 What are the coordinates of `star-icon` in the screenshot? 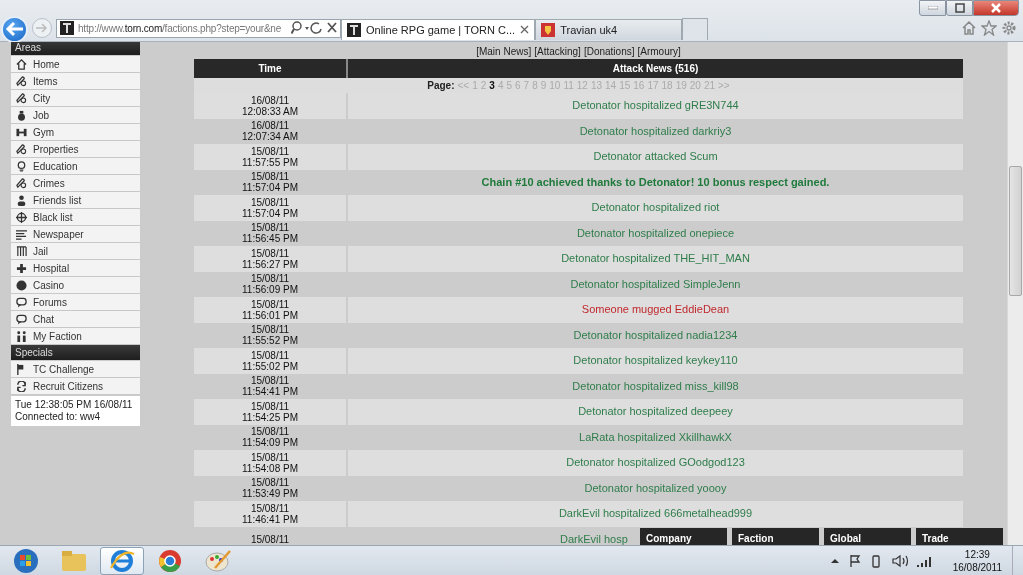 It's located at (989, 28).